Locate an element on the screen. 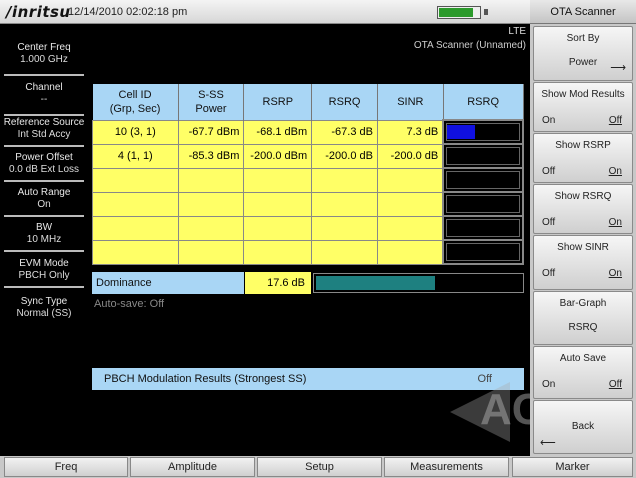 The height and width of the screenshot is (478, 636). show-sinr-button: Show SINR Off On is located at coordinates (583, 262).